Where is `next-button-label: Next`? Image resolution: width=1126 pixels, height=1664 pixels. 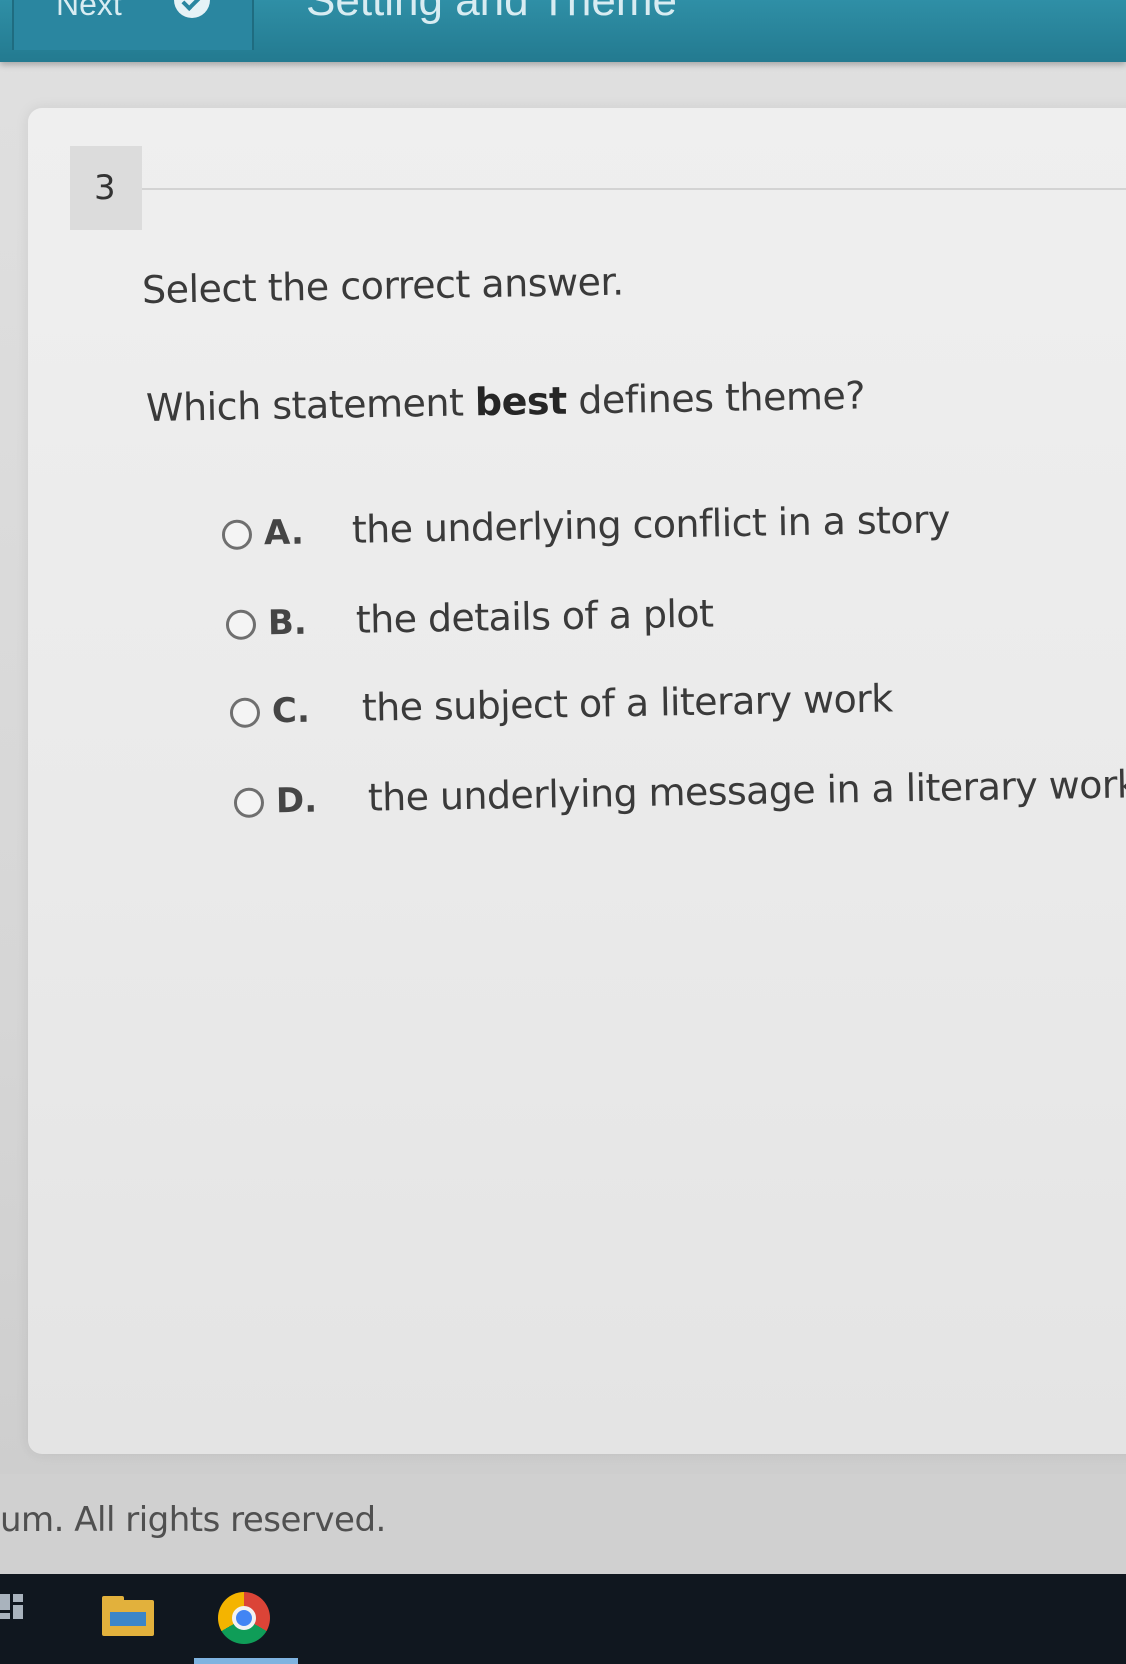
next-button-label: Next is located at coordinates (89, 11).